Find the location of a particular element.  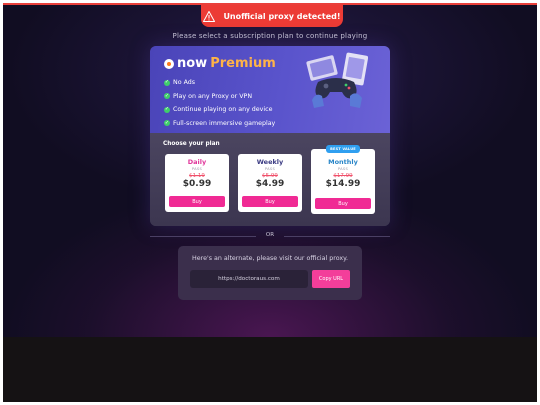

feature-label: Play on any Proxy or VPN is located at coordinates (213, 96).